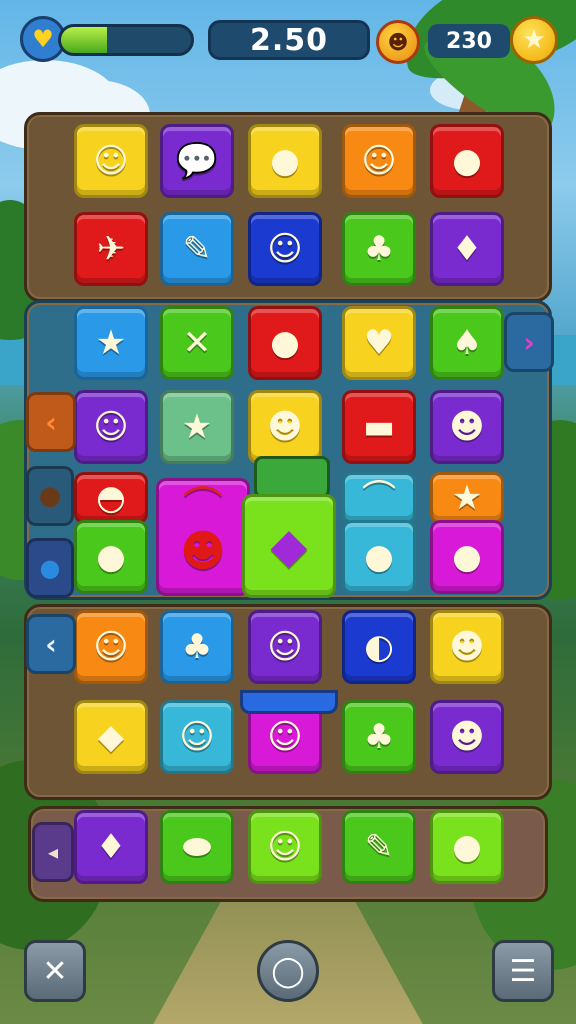 The height and width of the screenshot is (1024, 576). I want to click on purple-drop-icon: ●, so click(285, 343).